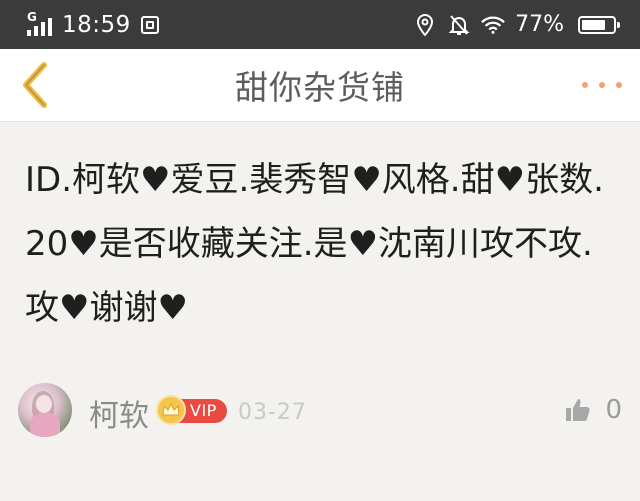 This screenshot has height=501, width=640. What do you see at coordinates (119, 413) in the screenshot?
I see `author-name: 柯软` at bounding box center [119, 413].